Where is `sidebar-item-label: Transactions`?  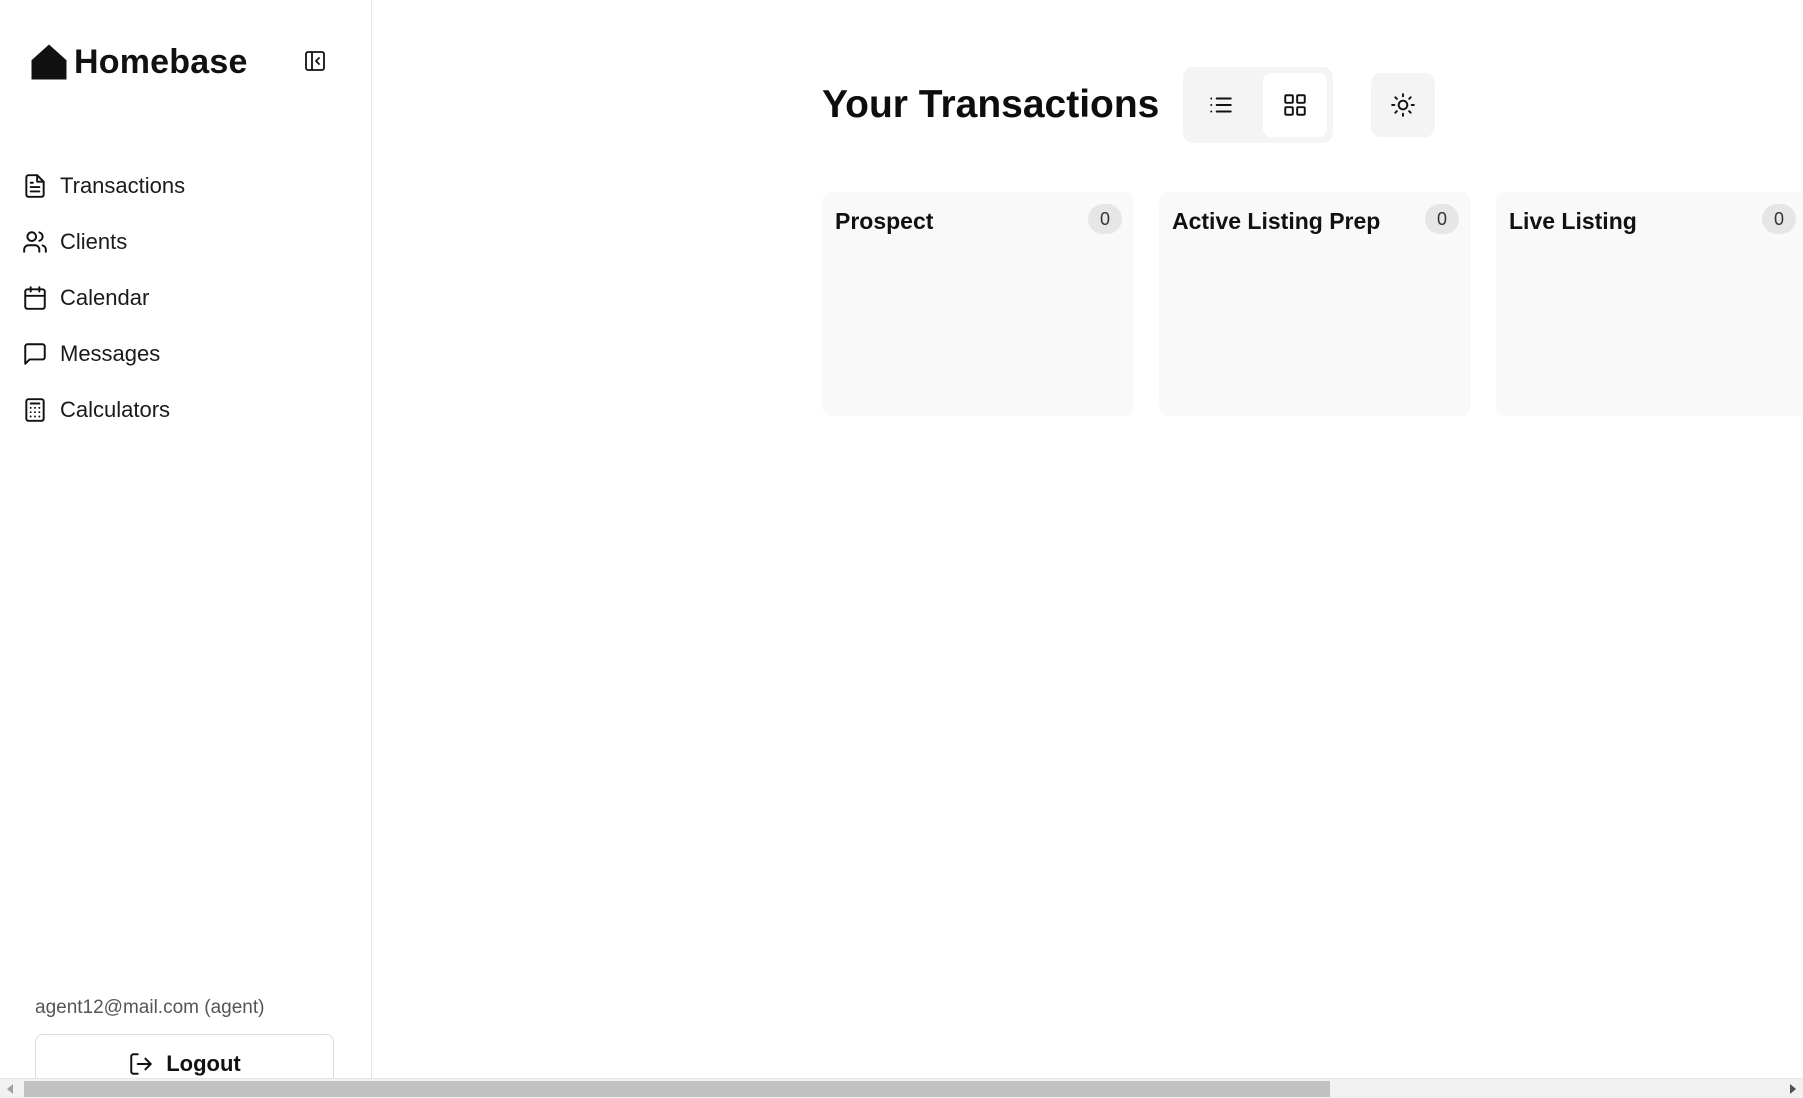 sidebar-item-label: Transactions is located at coordinates (123, 185).